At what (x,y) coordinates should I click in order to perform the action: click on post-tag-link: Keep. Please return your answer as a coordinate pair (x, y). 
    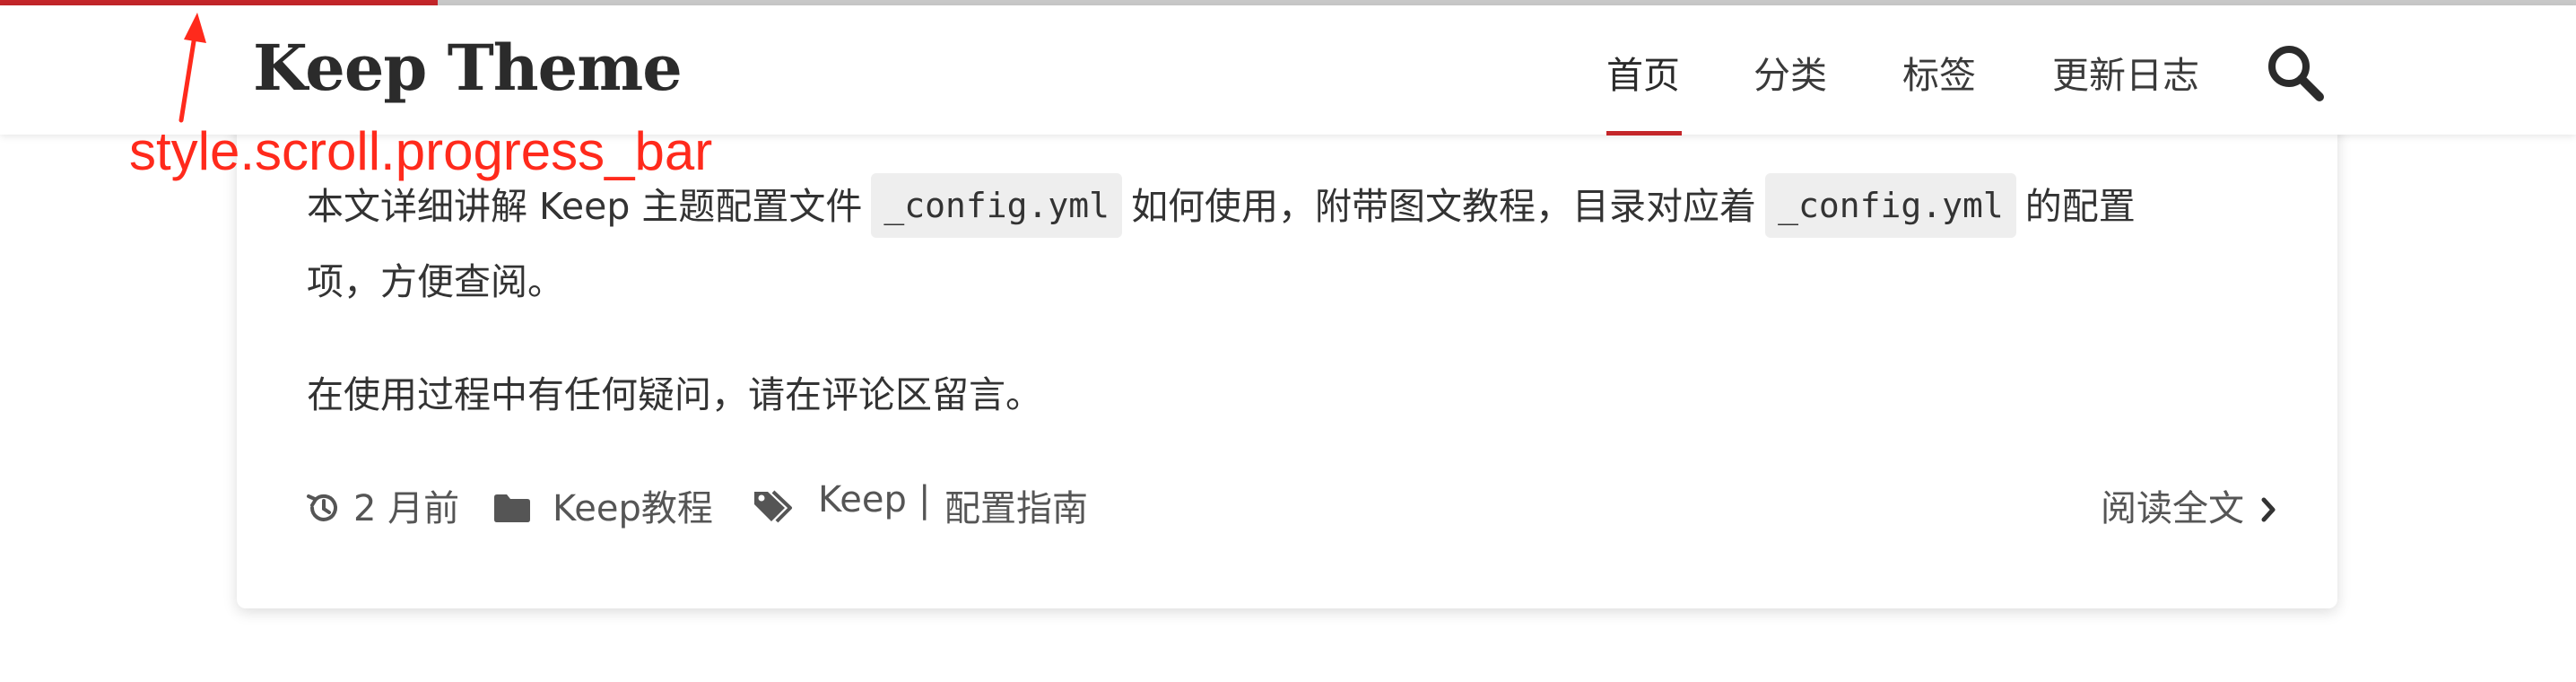
    Looking at the image, I should click on (862, 499).